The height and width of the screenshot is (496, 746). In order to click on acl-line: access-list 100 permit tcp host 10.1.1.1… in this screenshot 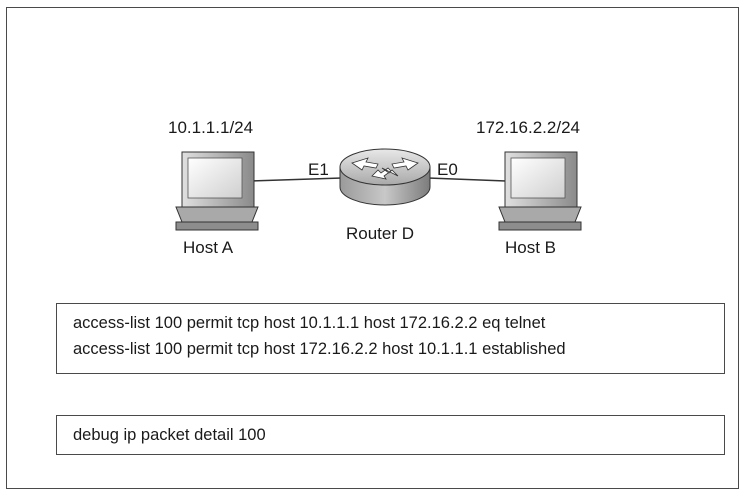, I will do `click(309, 323)`.